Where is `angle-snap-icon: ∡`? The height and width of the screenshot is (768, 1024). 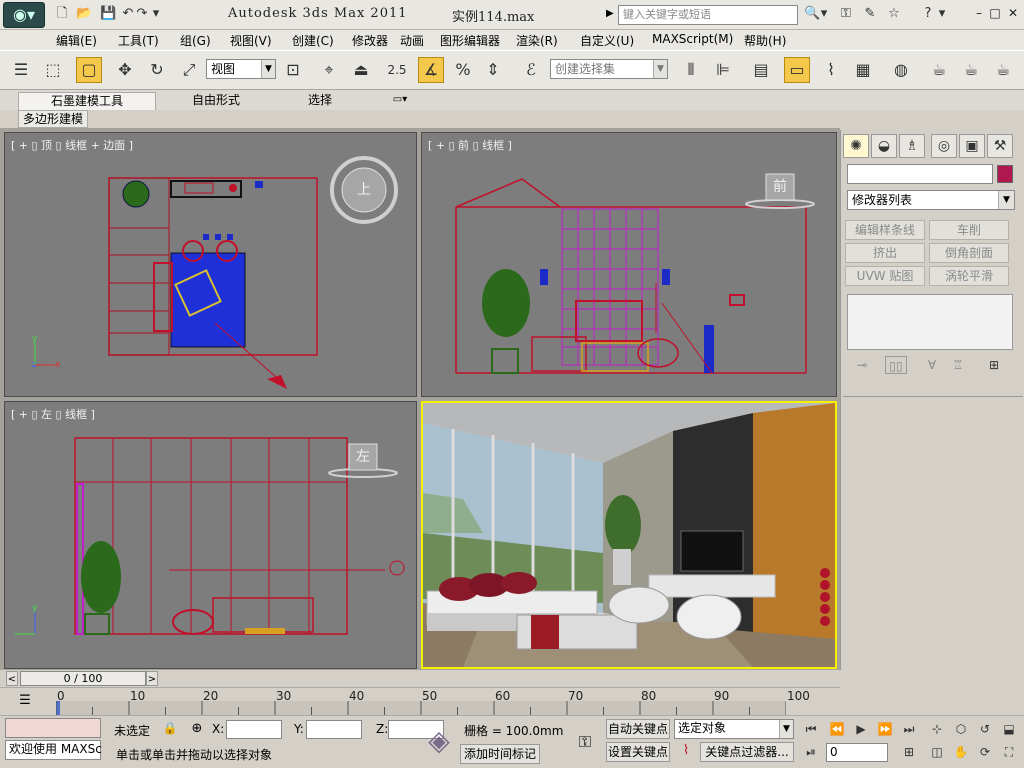 angle-snap-icon: ∡ is located at coordinates (431, 70).